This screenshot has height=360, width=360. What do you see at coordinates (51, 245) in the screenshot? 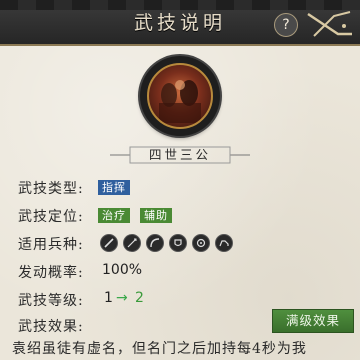
I see `unit-types-label: 适用兵种:` at bounding box center [51, 245].